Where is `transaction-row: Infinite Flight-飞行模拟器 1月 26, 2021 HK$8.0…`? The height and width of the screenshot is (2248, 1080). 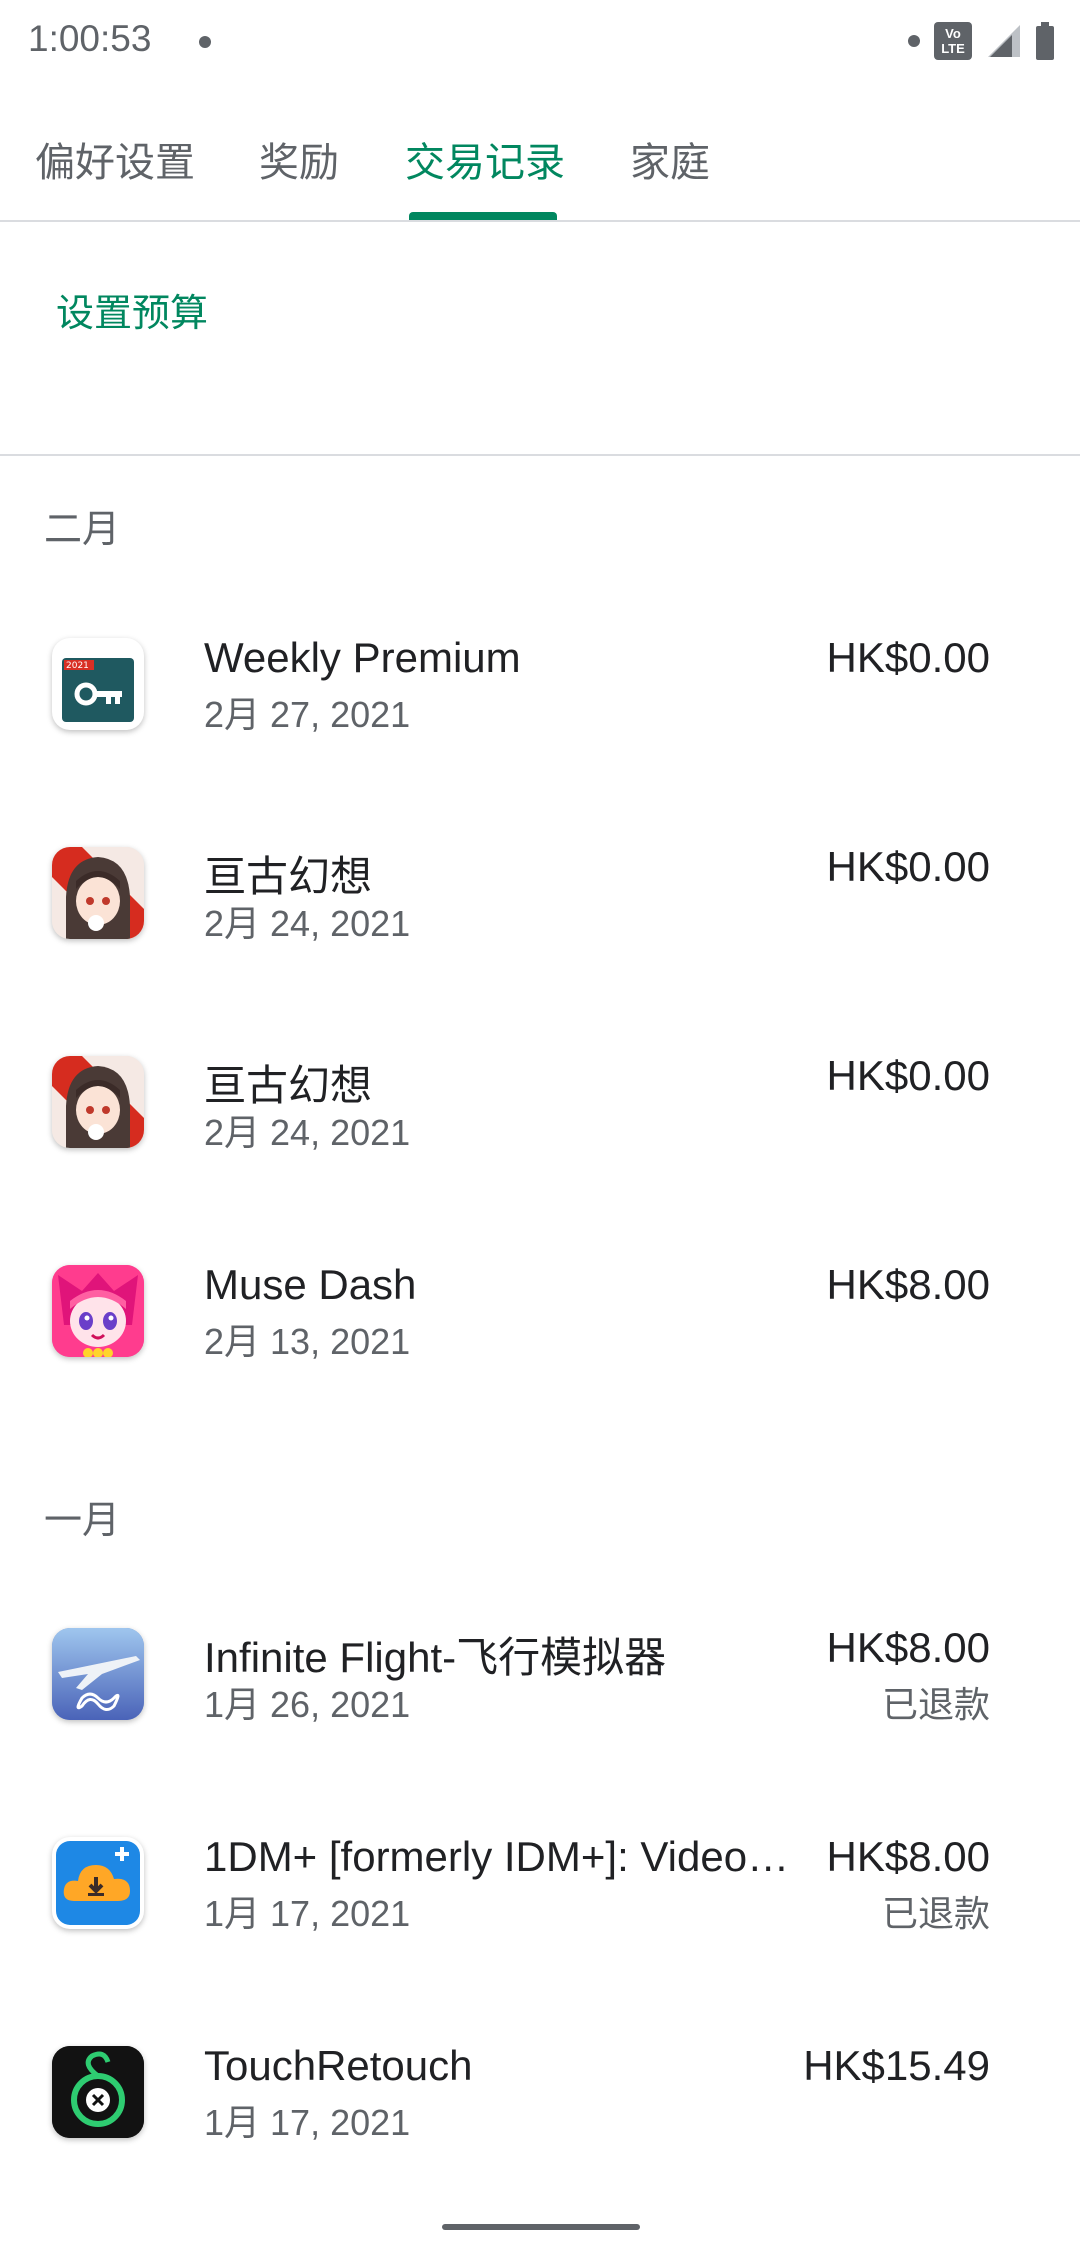
transaction-row: Infinite Flight-飞行模拟器 1月 26, 2021 HK$8.0… is located at coordinates (540, 1704).